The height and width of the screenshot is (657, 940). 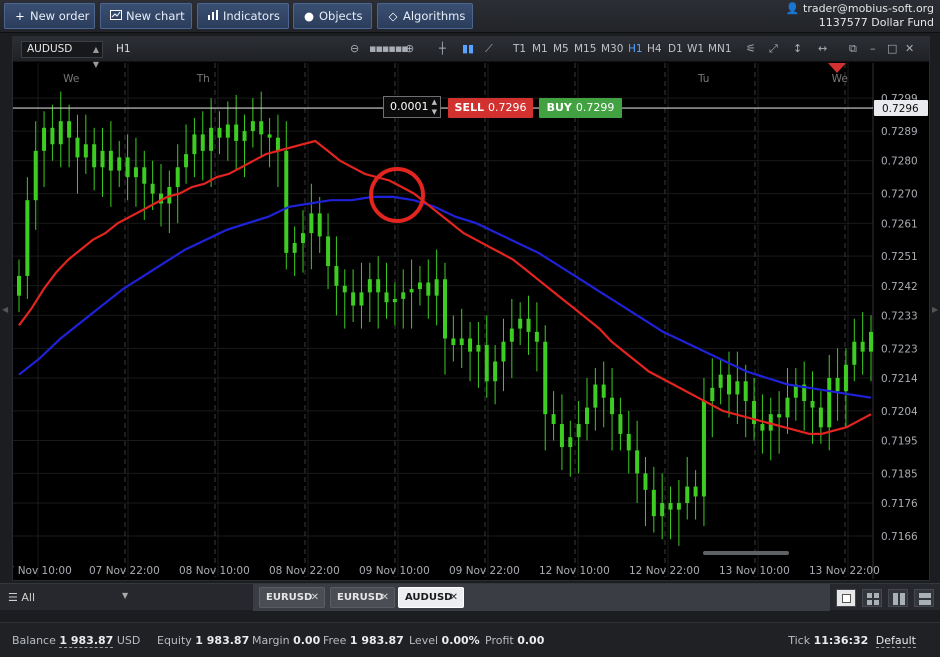 What do you see at coordinates (797, 49) in the screenshot?
I see `vertical-line-icon: ↕` at bounding box center [797, 49].